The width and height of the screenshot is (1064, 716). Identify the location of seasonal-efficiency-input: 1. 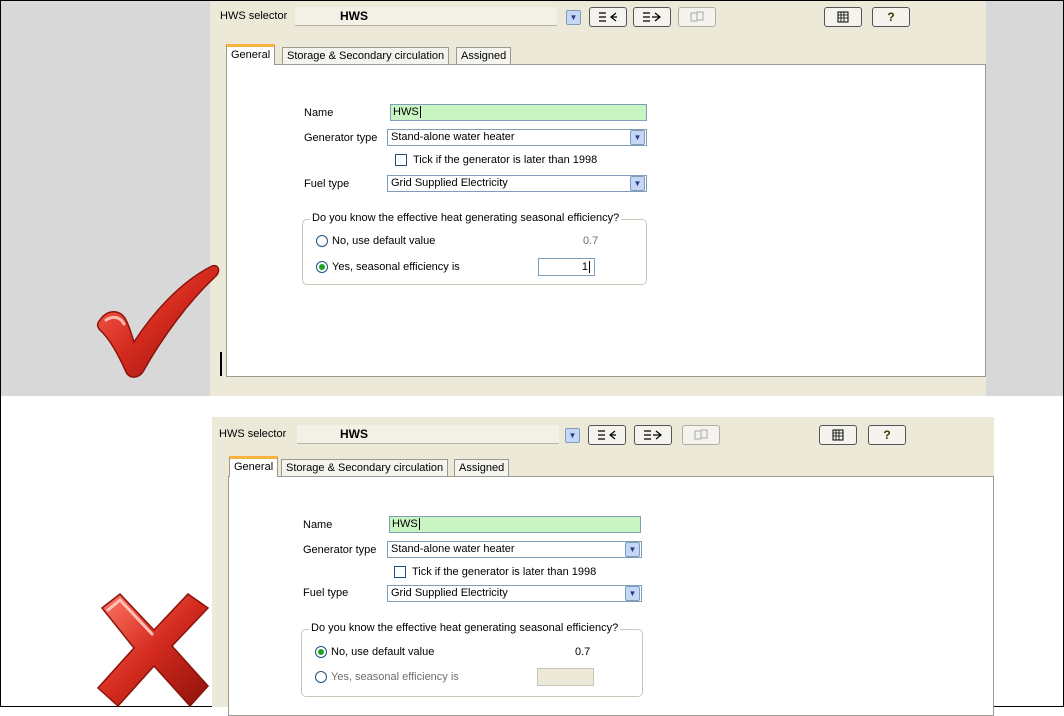
(566, 267).